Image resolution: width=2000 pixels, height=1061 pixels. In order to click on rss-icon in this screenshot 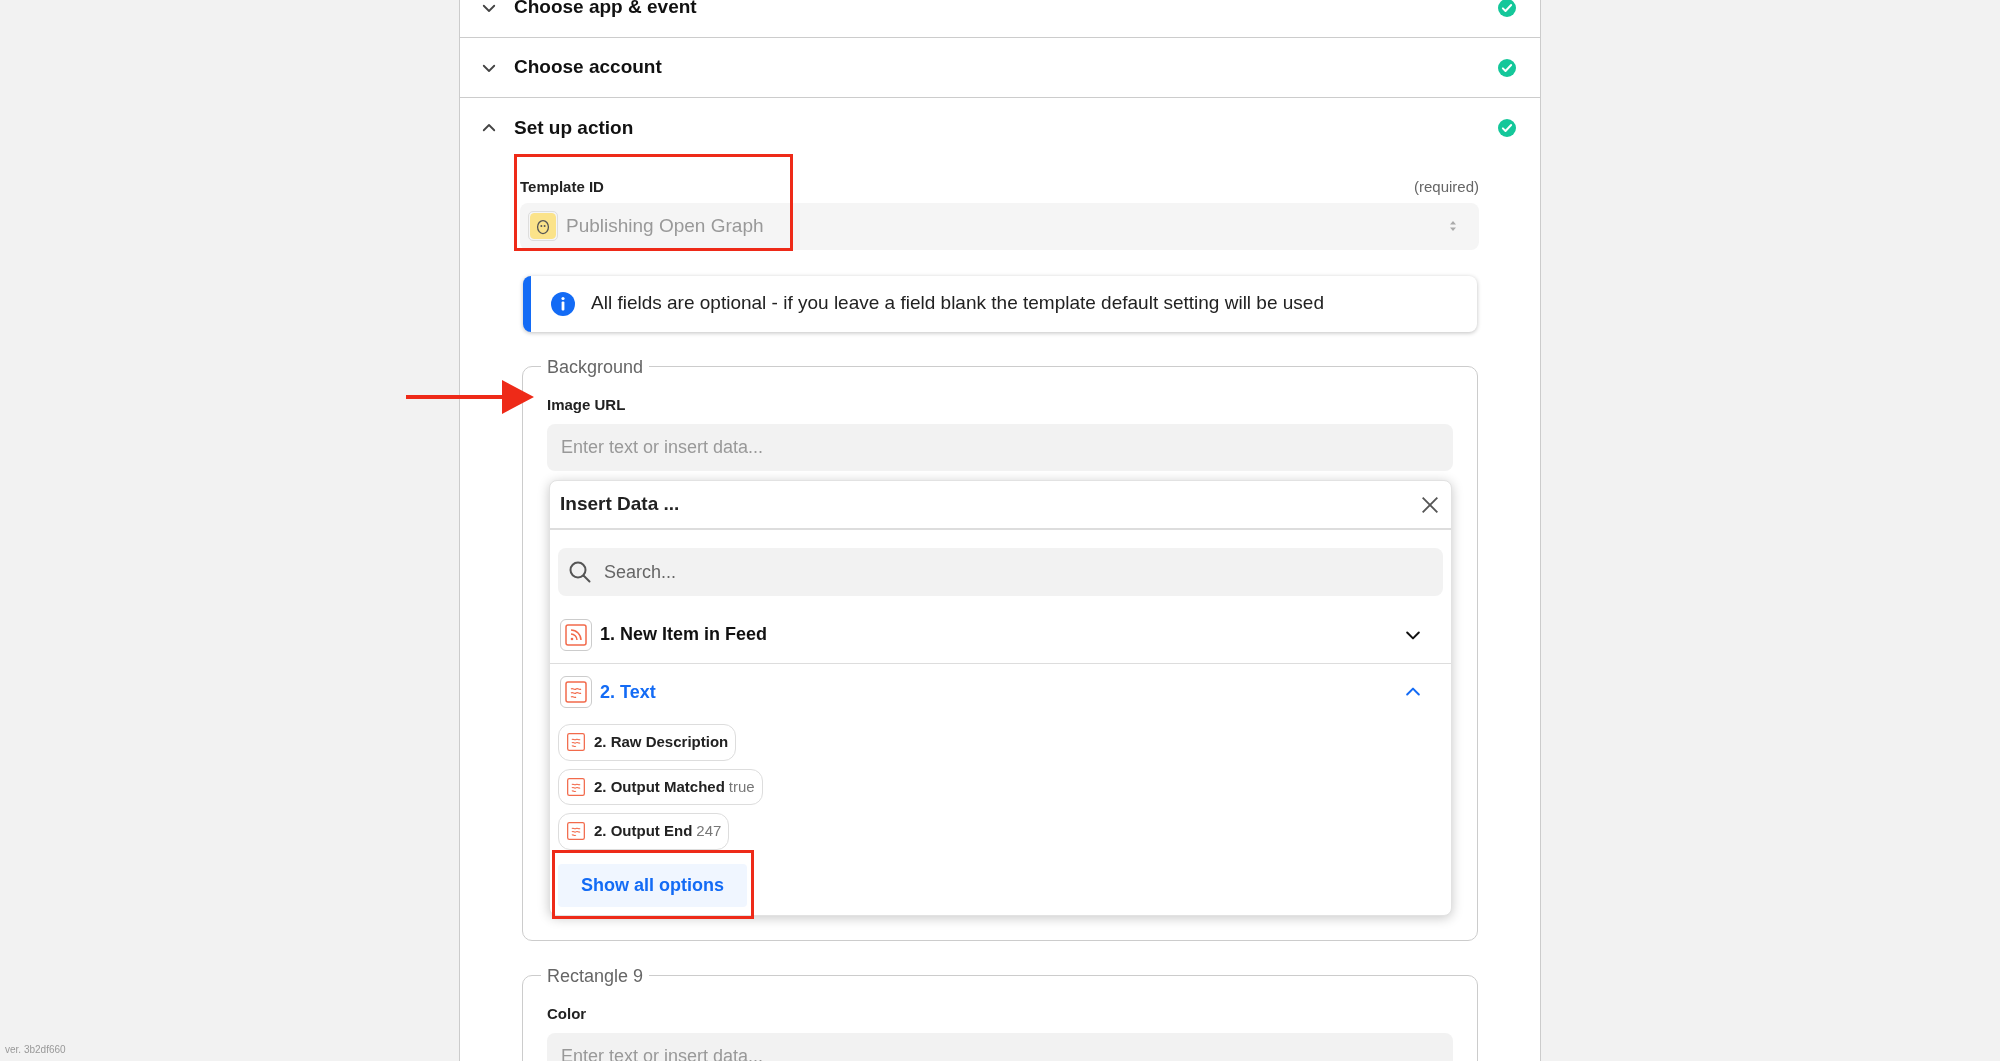, I will do `click(576, 634)`.